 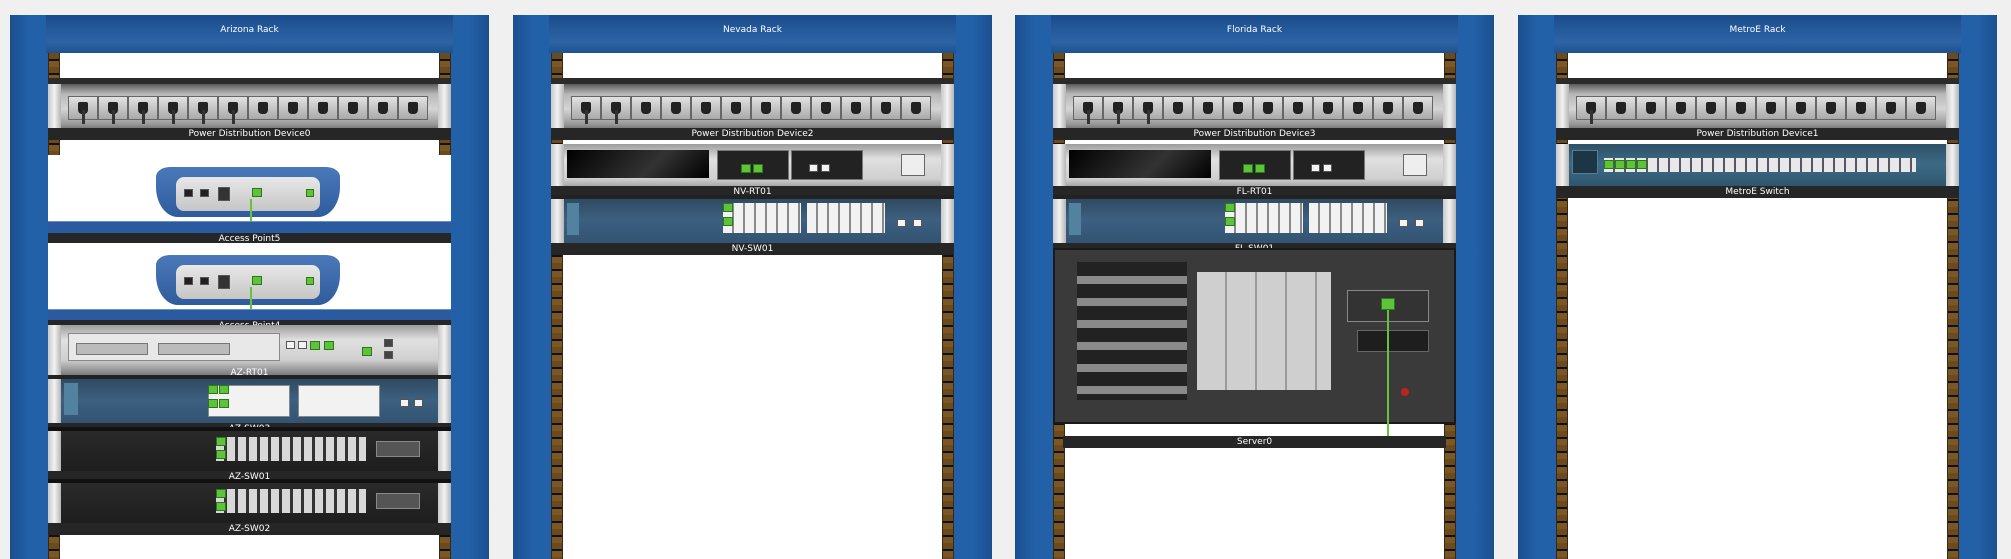 I want to click on power-supply, so click(x=1415, y=165).